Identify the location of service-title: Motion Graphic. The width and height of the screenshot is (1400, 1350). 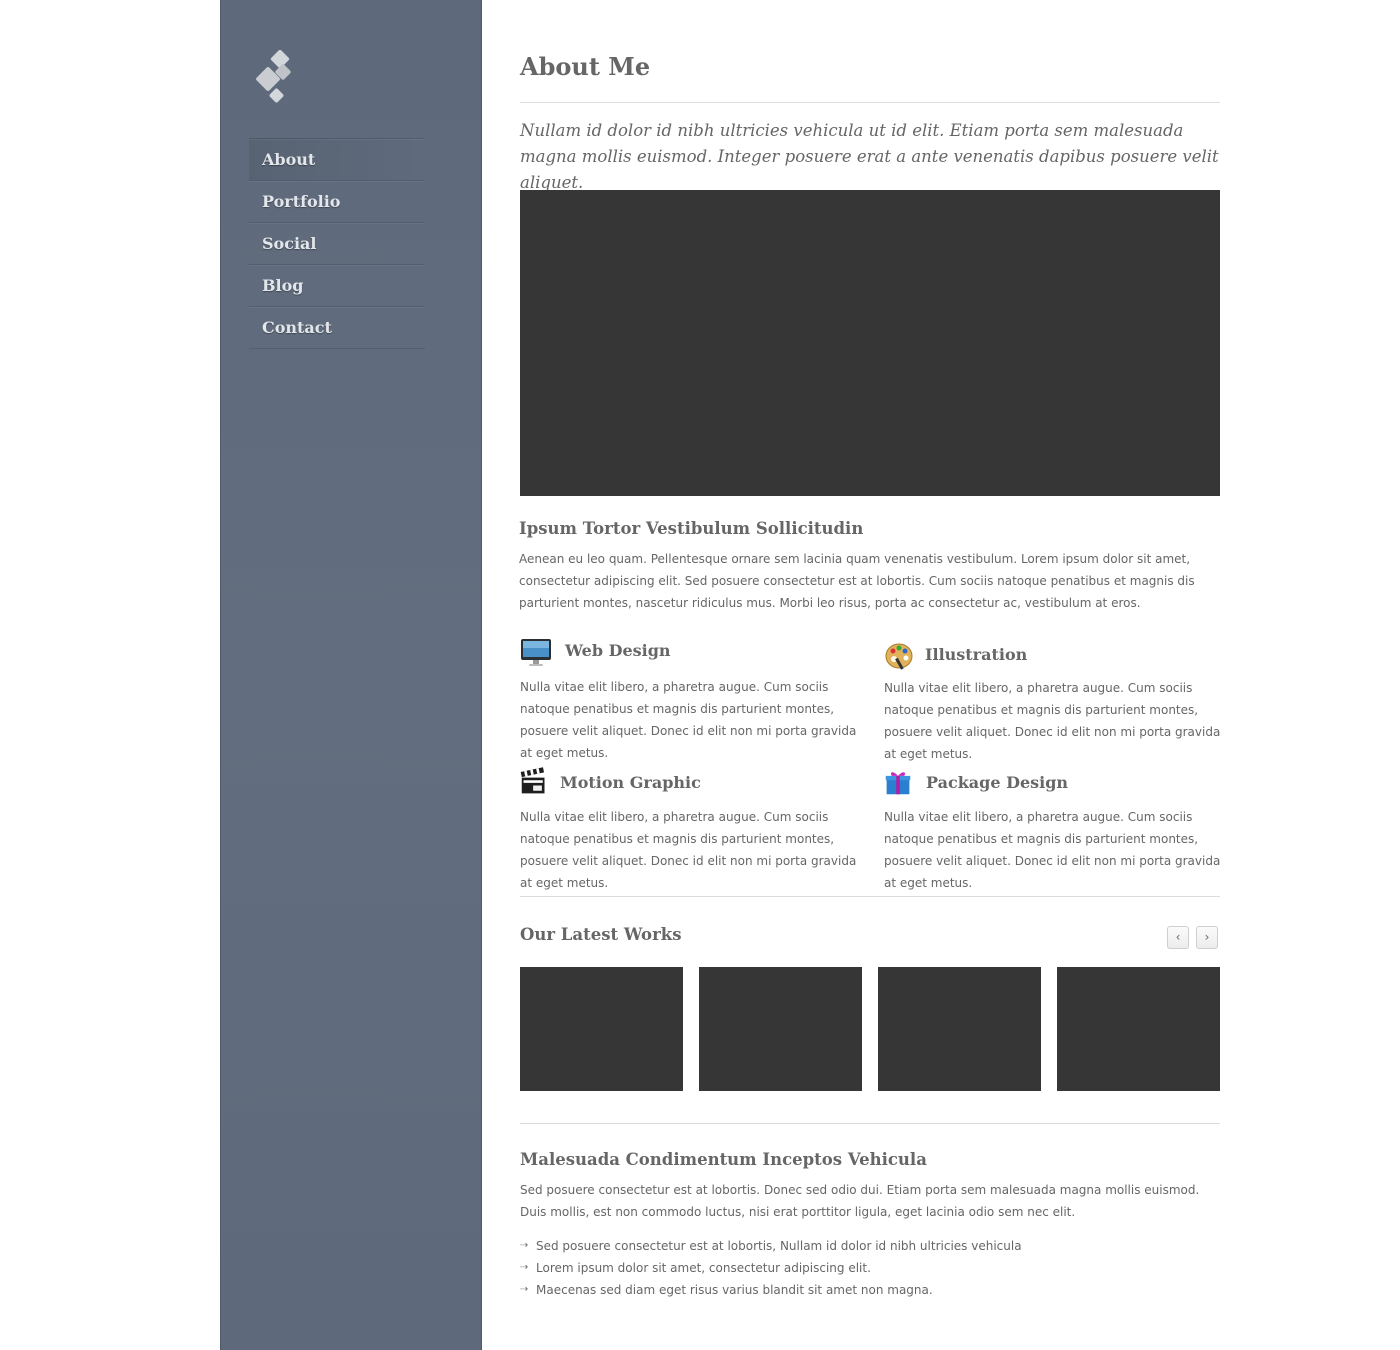
(630, 782).